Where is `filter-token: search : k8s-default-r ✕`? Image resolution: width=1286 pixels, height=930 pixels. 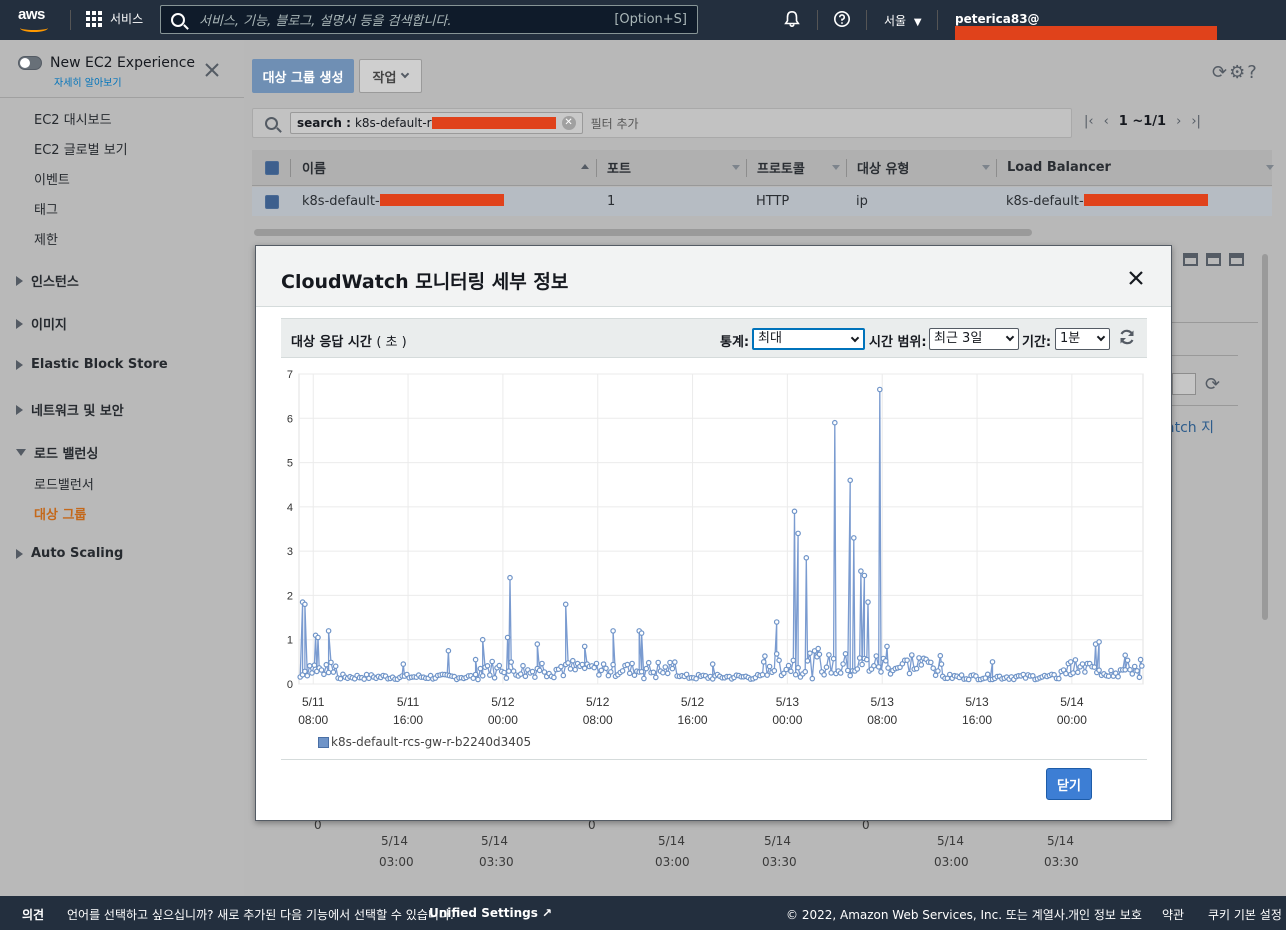
filter-token: search : k8s-default-r ✕ is located at coordinates (436, 123).